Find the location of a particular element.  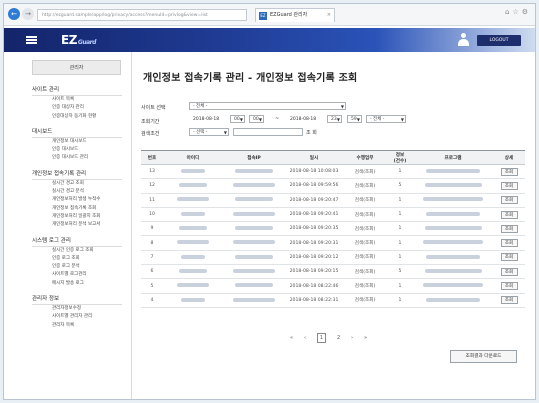

hamburger-menu-icon is located at coordinates (31, 40).